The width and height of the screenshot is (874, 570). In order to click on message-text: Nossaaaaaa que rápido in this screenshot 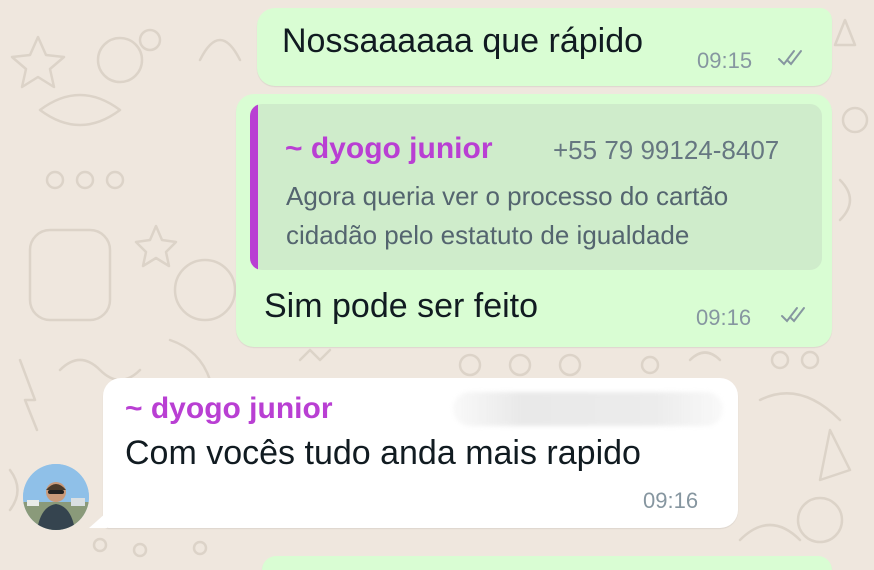, I will do `click(463, 41)`.